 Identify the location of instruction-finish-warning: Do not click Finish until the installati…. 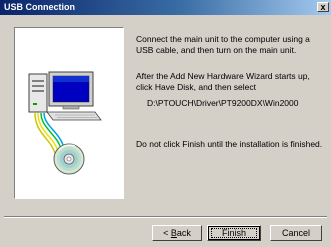
(229, 144).